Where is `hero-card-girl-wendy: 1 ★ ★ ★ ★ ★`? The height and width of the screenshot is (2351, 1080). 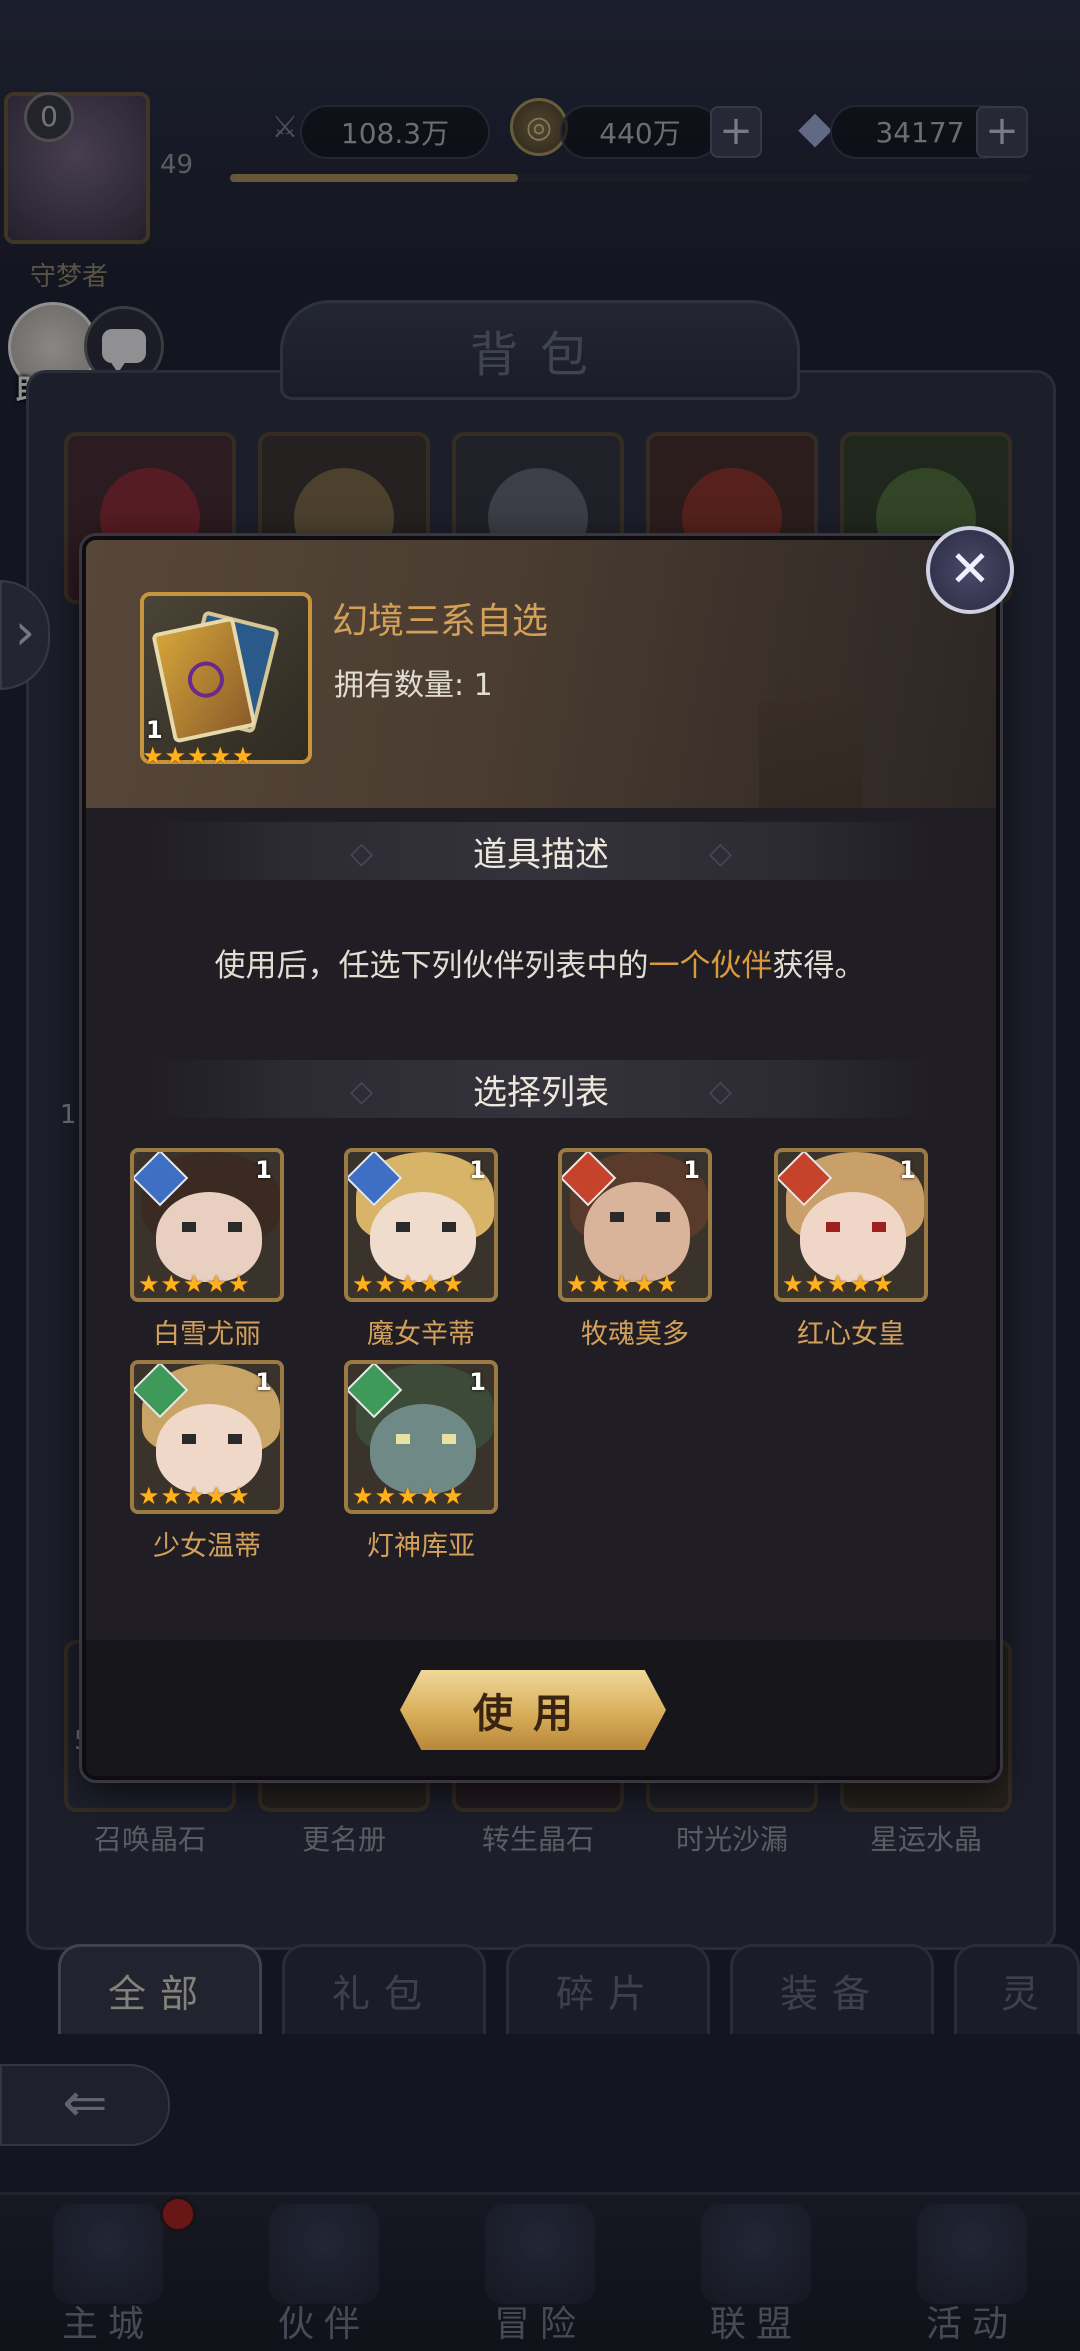 hero-card-girl-wendy: 1 ★ ★ ★ ★ ★ is located at coordinates (207, 1437).